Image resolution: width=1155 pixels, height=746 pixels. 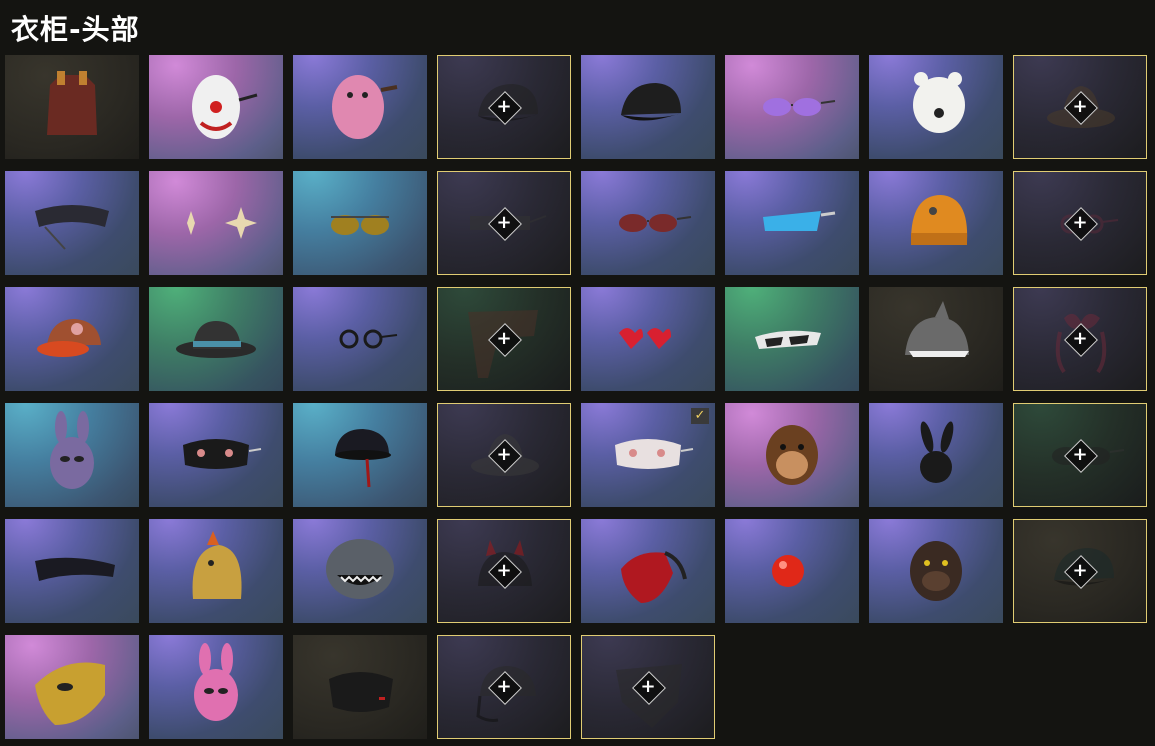 I want to click on bear-mask-icon, so click(x=939, y=102).